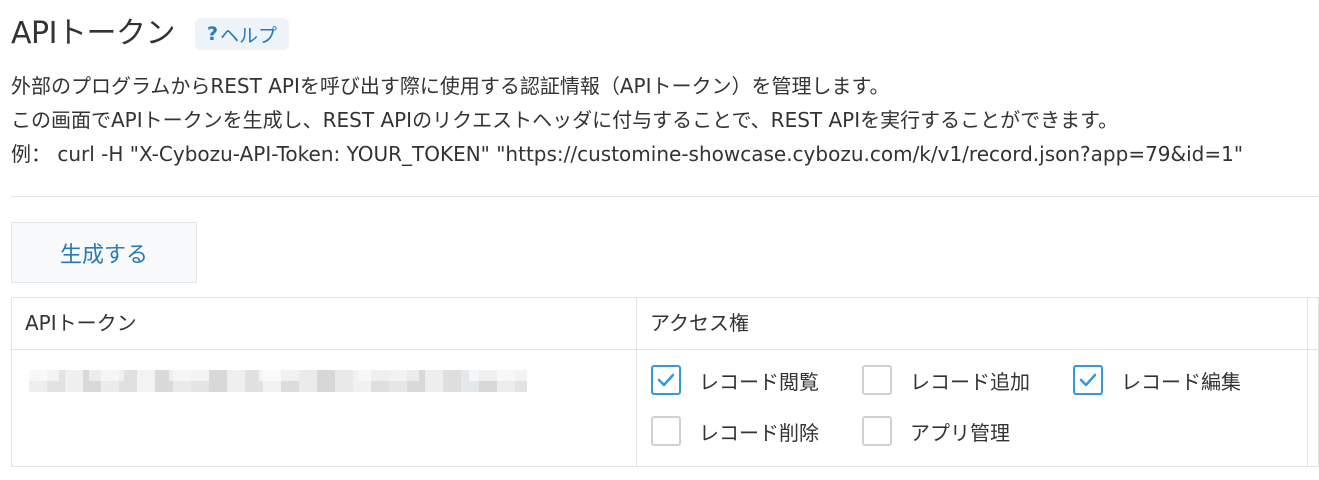 The height and width of the screenshot is (480, 1319). What do you see at coordinates (970, 381) in the screenshot?
I see `permission-label: レコード追加` at bounding box center [970, 381].